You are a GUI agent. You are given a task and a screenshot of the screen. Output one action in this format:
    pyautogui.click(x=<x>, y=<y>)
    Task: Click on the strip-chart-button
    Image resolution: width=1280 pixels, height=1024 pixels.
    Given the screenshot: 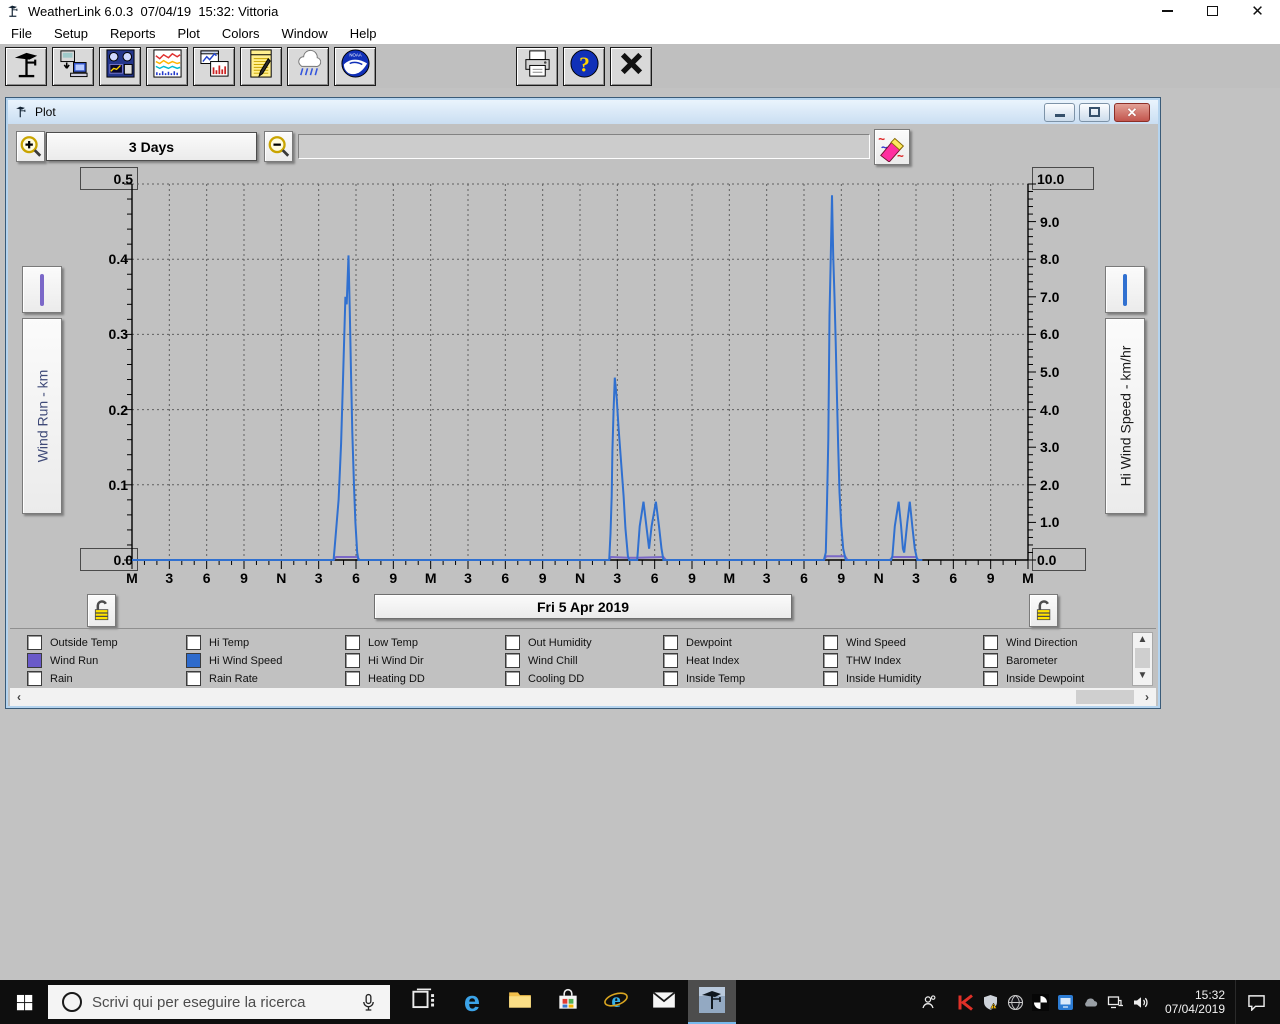 What is the action you would take?
    pyautogui.click(x=167, y=66)
    